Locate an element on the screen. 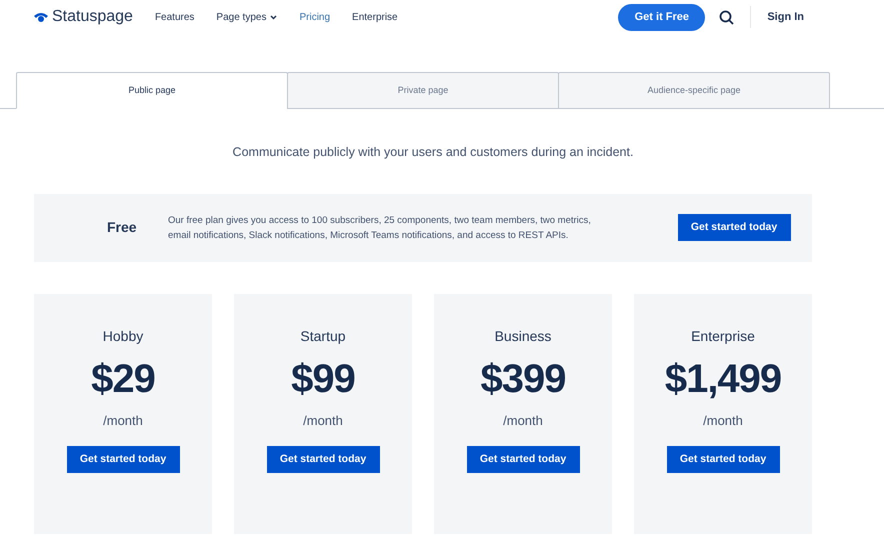 Image resolution: width=884 pixels, height=540 pixels. intro-text: Communicate publicly with your users and customers during an incident. is located at coordinates (433, 152).